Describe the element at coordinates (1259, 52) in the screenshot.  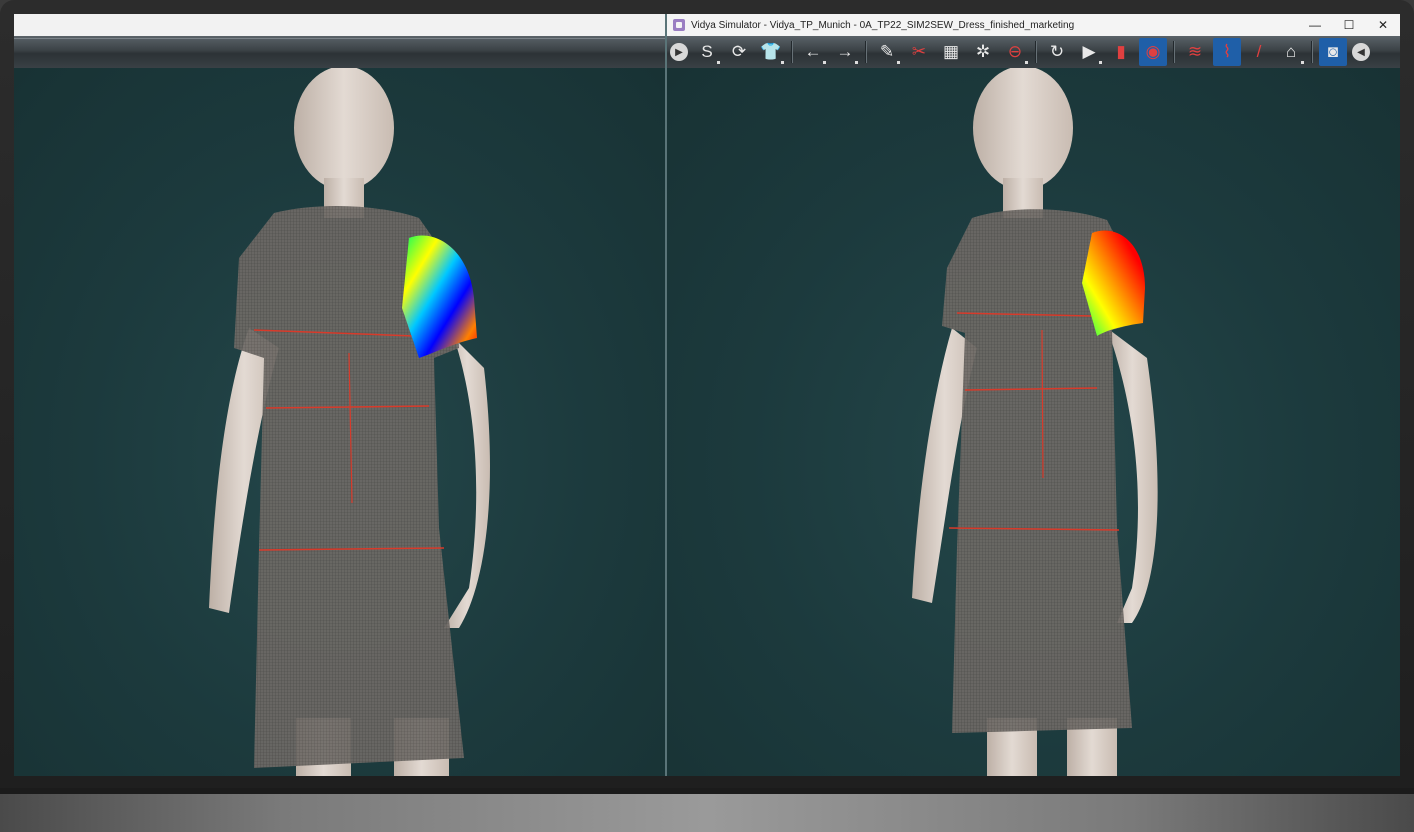
I see `pen-icon: /` at that location.